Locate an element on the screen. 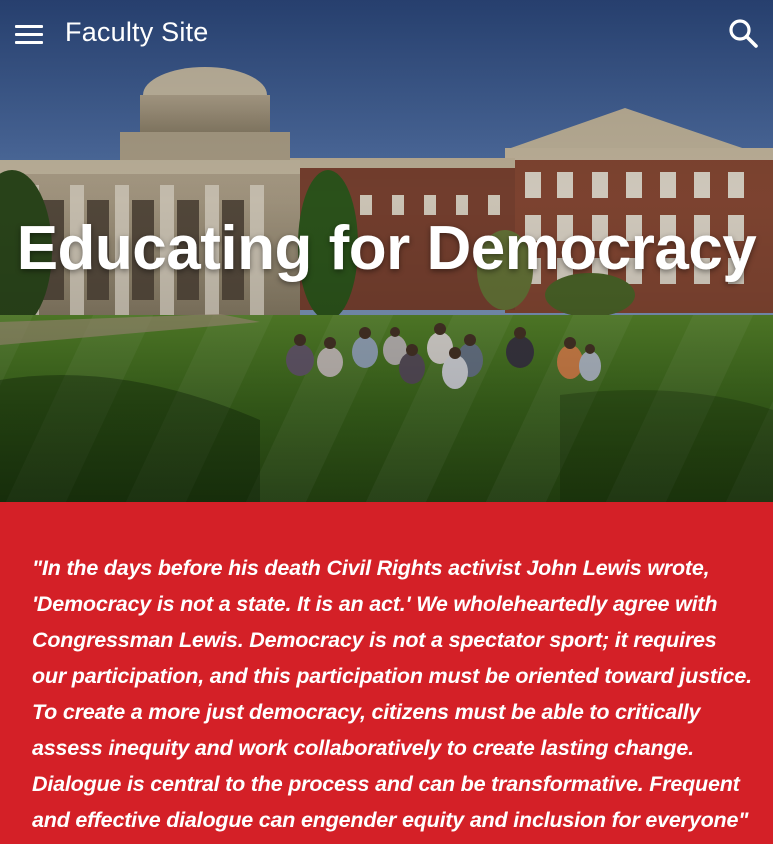 The width and height of the screenshot is (773, 844). site-header: Faculty Site is located at coordinates (386, 34).